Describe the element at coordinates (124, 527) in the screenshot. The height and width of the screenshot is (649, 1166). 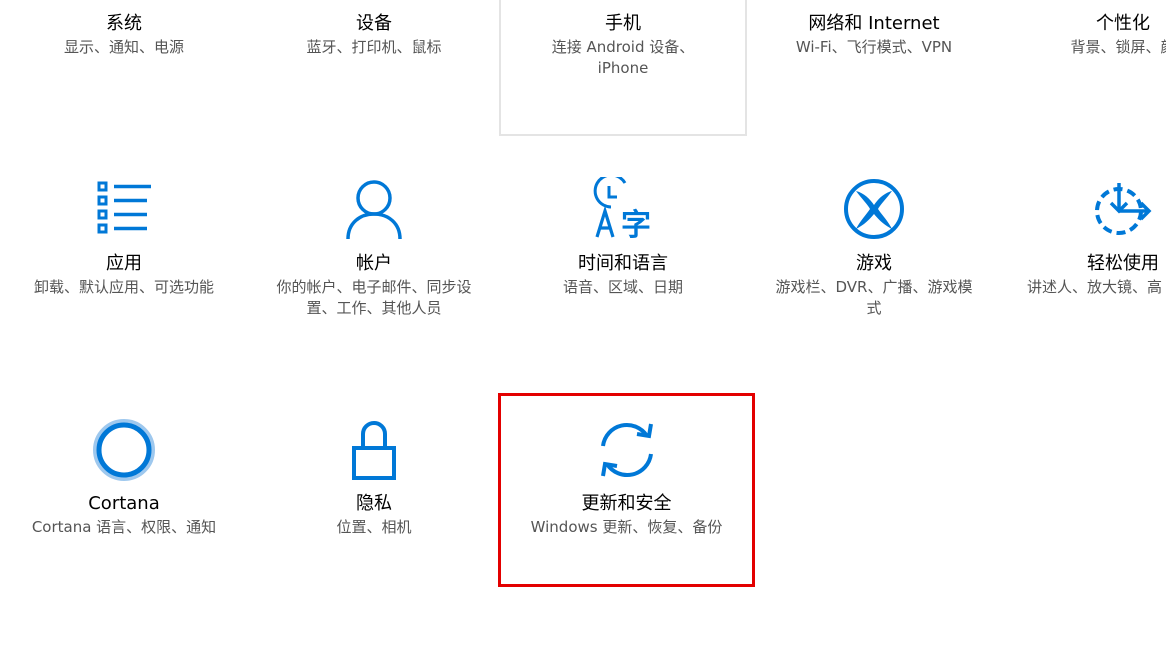
I see `tile-description: Cortana 语言、权限、通知` at that location.